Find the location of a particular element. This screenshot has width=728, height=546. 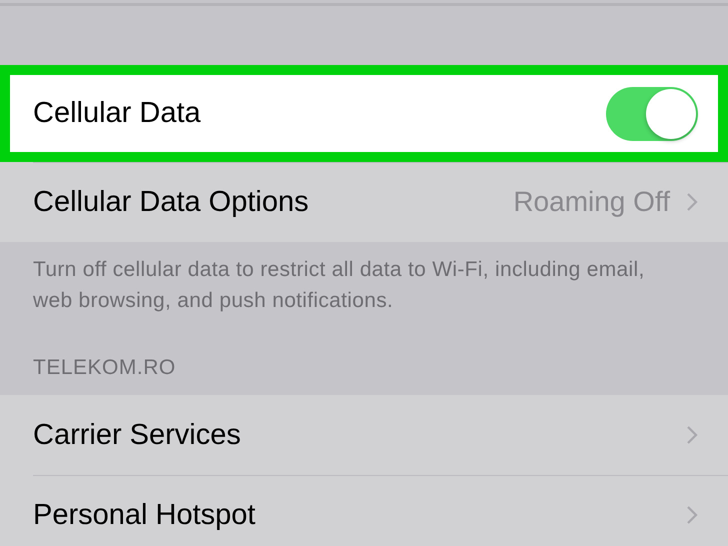

footer-note: Turn off cellular data to restrict all data to Wi-Fi, including email, web browsing, and push notifications. is located at coordinates (339, 285).